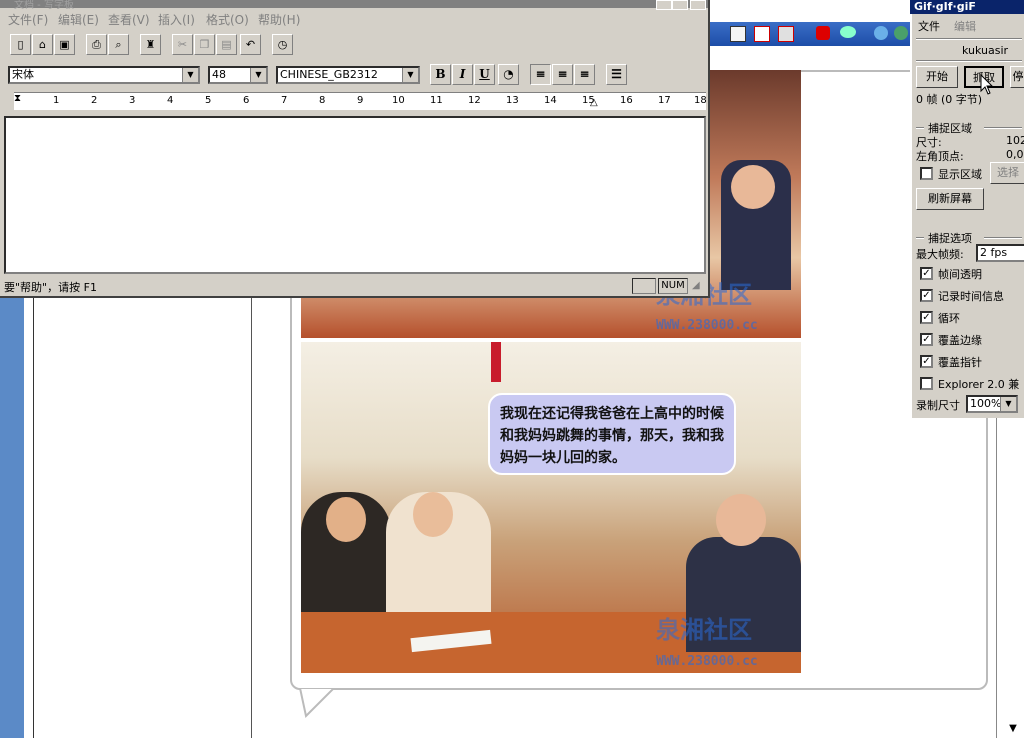 This screenshot has height=738, width=1024. Describe the element at coordinates (219, 74) in the screenshot. I see `font-size-value: 48` at that location.